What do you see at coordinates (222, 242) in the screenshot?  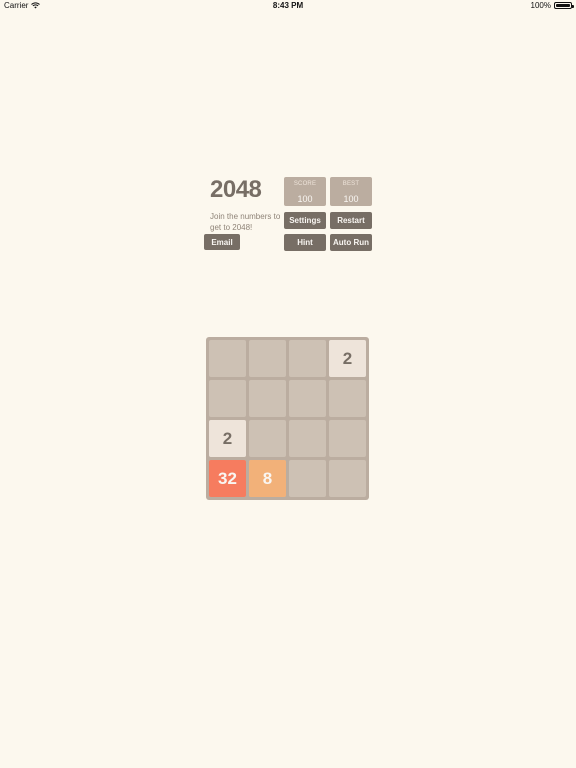 I see `email-button: Email` at bounding box center [222, 242].